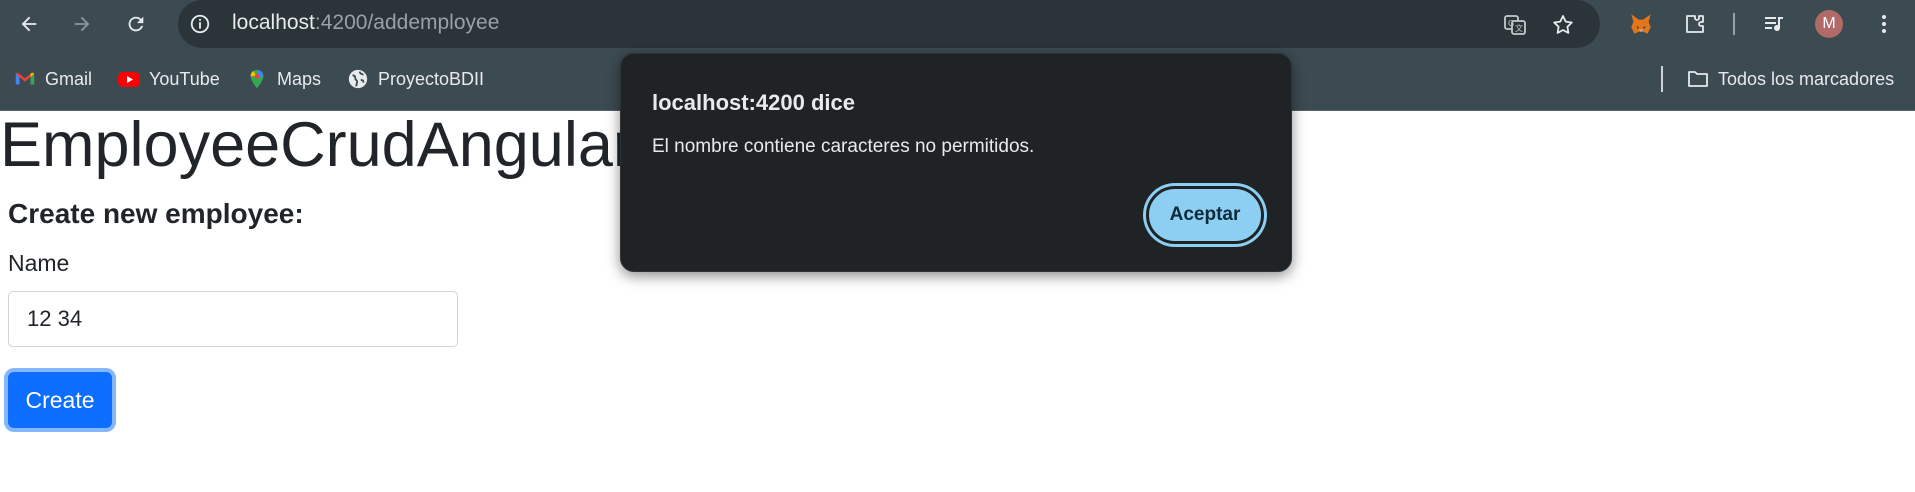 The image size is (1915, 492). What do you see at coordinates (69, 78) in the screenshot?
I see `bookmark-label: Gmail` at bounding box center [69, 78].